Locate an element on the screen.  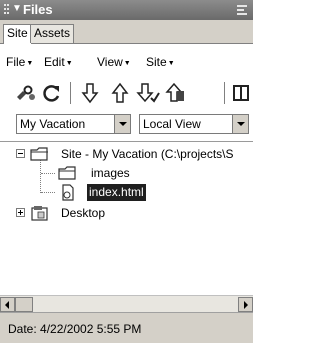
tree-item-images: images is located at coordinates (126, 173).